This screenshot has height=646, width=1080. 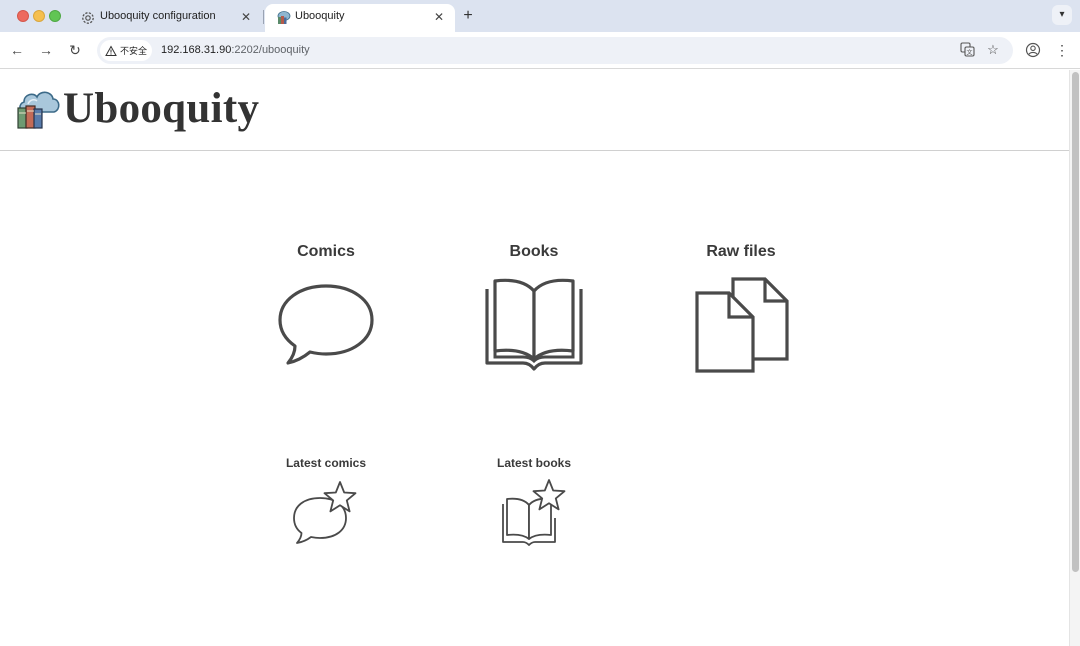 What do you see at coordinates (1062, 15) in the screenshot?
I see `tab-search-chevron-down-icon: ▾` at bounding box center [1062, 15].